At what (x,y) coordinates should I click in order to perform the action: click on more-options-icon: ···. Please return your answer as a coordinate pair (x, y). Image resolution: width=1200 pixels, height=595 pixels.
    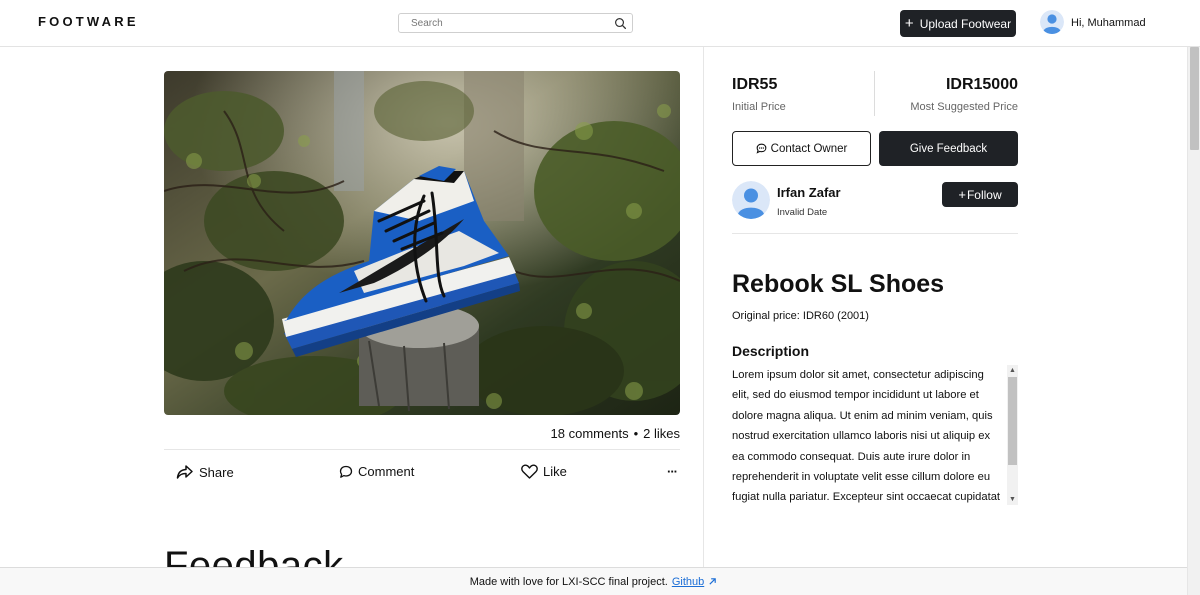
    Looking at the image, I should click on (672, 471).